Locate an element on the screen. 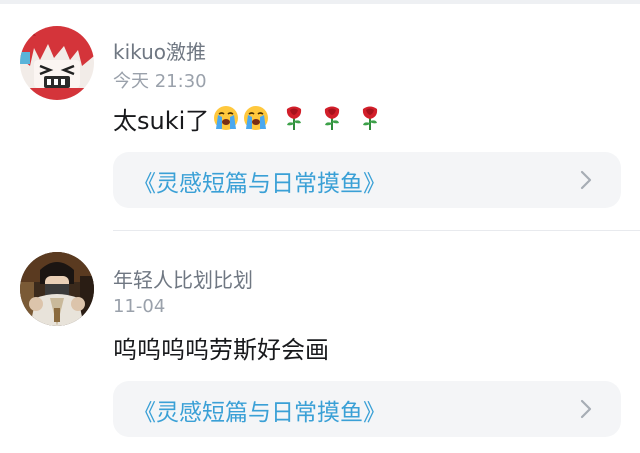 This screenshot has width=640, height=453. username: 年轻人比划比划 is located at coordinates (183, 278).